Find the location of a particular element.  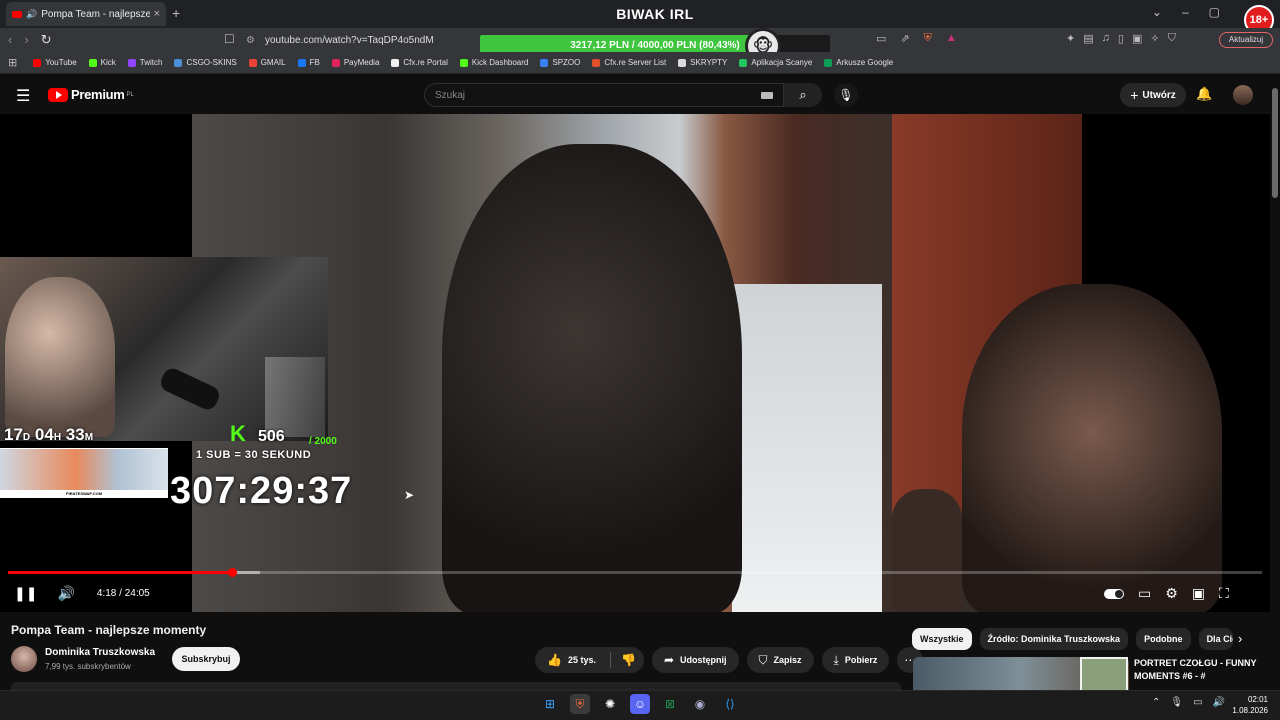

progress-bar is located at coordinates (635, 572).